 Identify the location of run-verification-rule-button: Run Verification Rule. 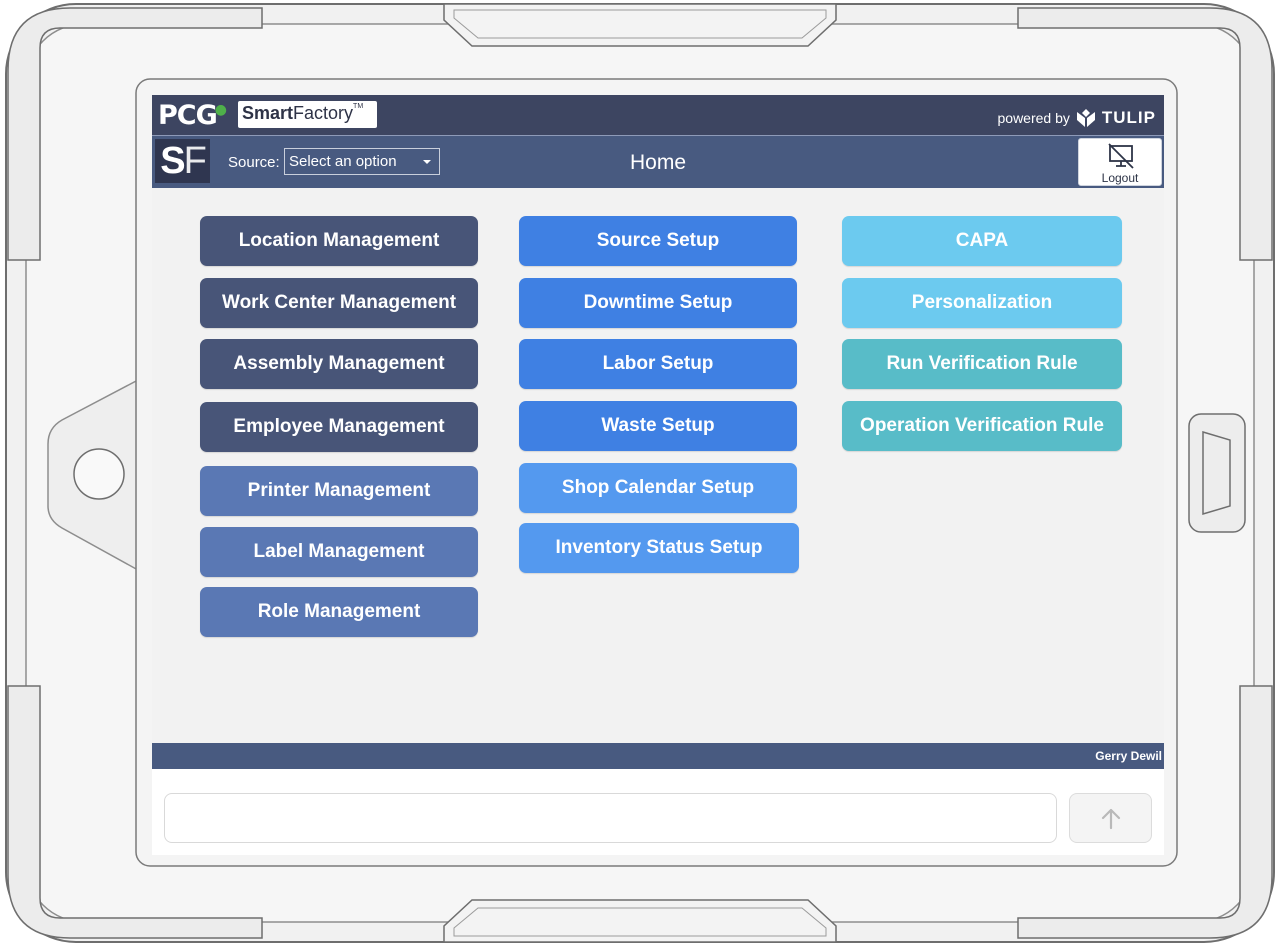
(982, 364).